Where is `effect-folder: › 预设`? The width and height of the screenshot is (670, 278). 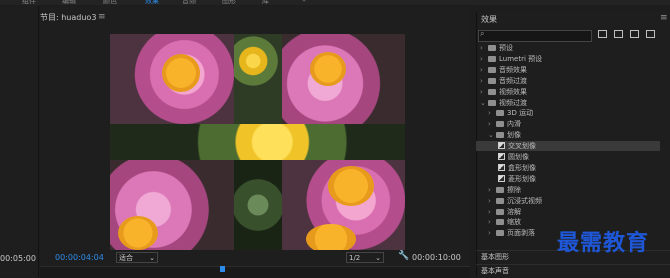
effect-folder: › 预设 is located at coordinates (565, 48).